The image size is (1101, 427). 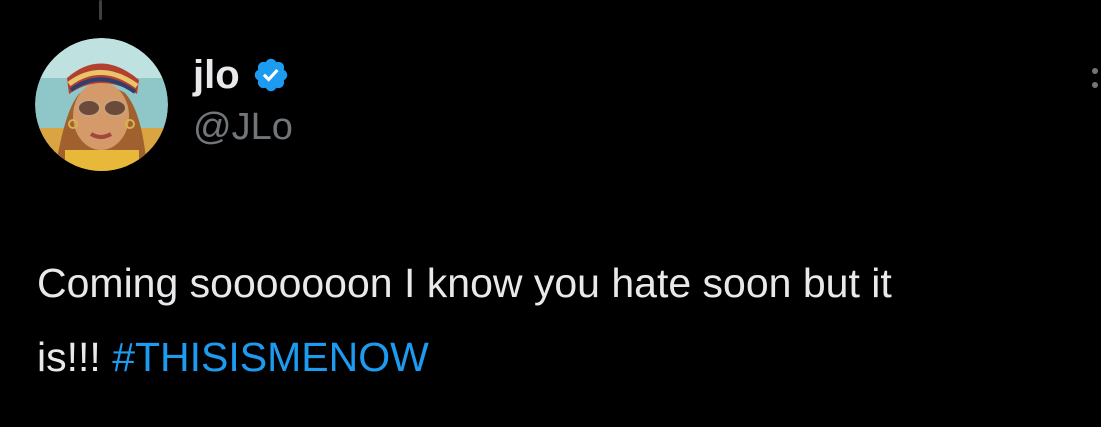 I want to click on avatar-image, so click(x=101, y=104).